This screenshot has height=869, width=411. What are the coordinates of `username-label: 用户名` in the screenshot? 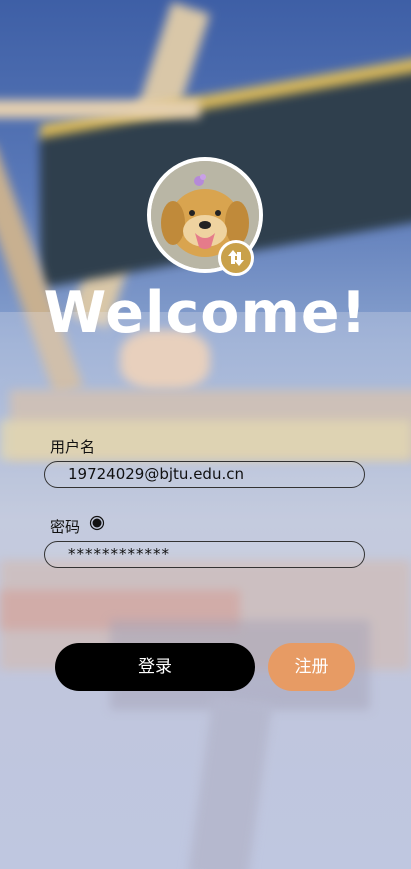 It's located at (73, 447).